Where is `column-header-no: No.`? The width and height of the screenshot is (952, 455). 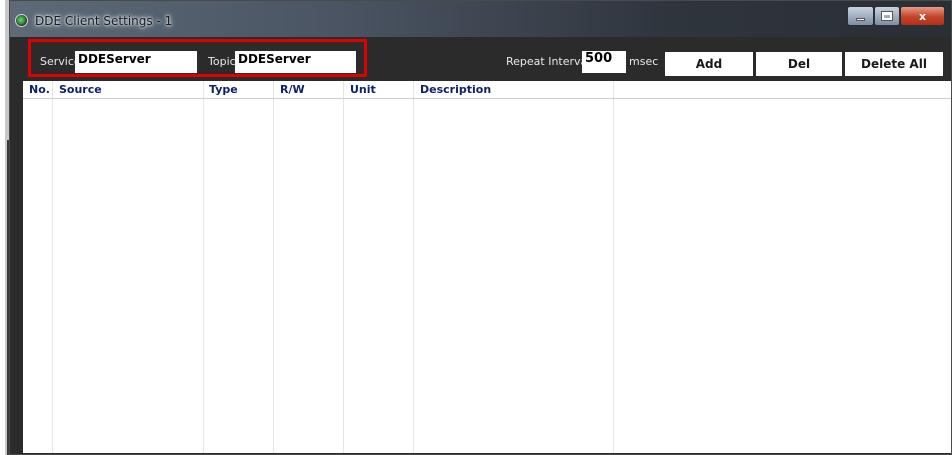
column-header-no: No. is located at coordinates (39, 89).